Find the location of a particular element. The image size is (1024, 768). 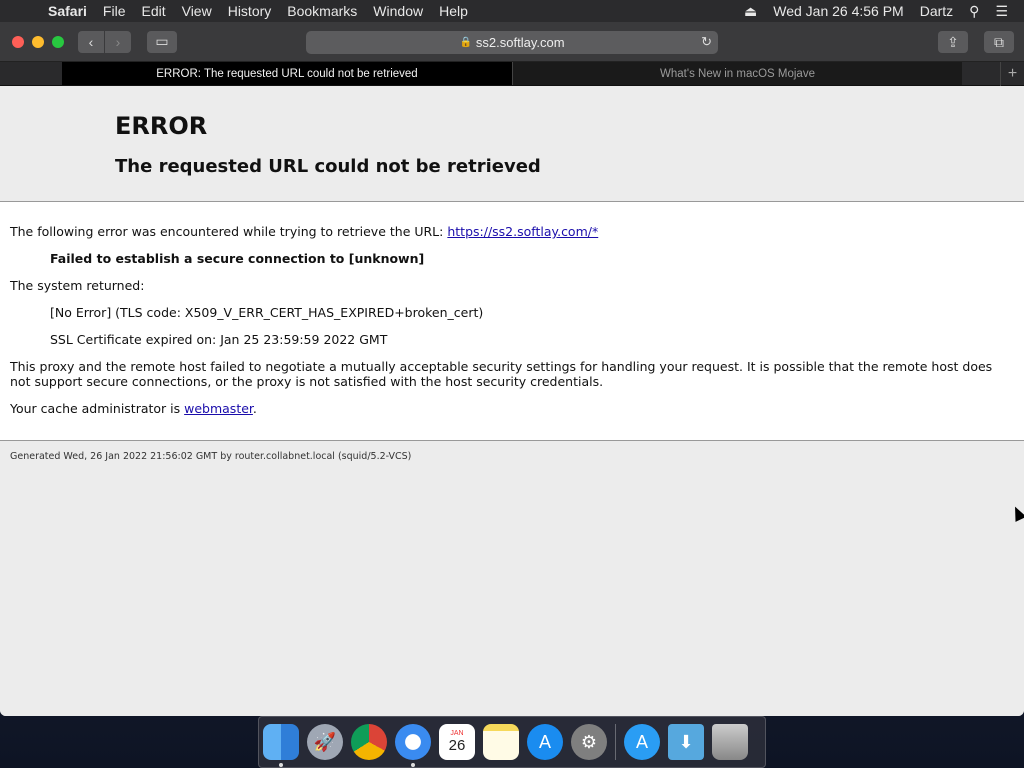

maximize-window-button is located at coordinates (58, 41).